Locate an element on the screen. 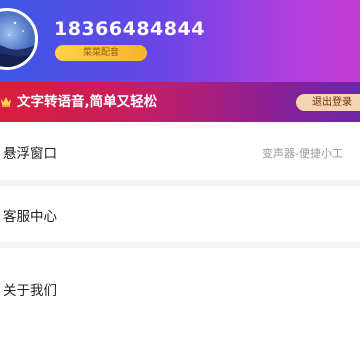 This screenshot has width=360, height=360. menu-item-value: 变声器-便捷小工 is located at coordinates (302, 153).